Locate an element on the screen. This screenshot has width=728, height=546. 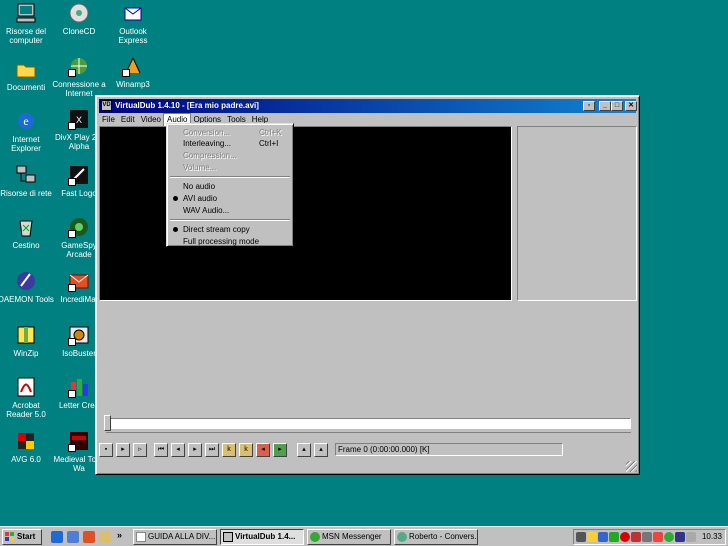
desktop-icon-clonecd: CloneCD is located at coordinates (79, 19).